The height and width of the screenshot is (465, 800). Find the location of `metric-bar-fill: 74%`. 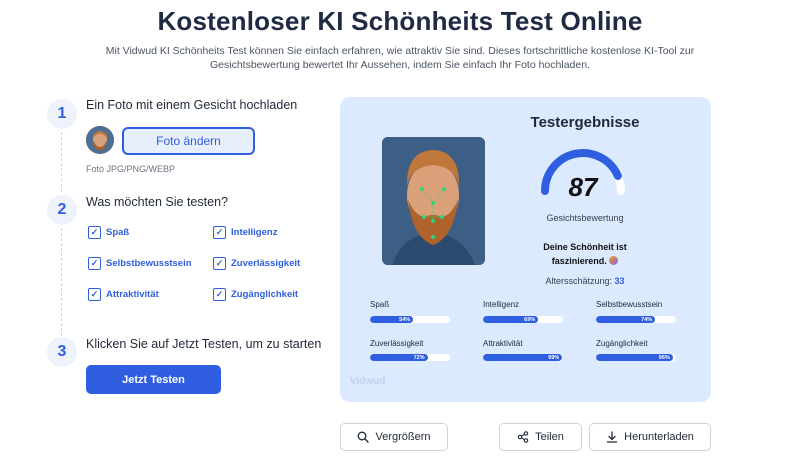

metric-bar-fill: 74% is located at coordinates (626, 319).